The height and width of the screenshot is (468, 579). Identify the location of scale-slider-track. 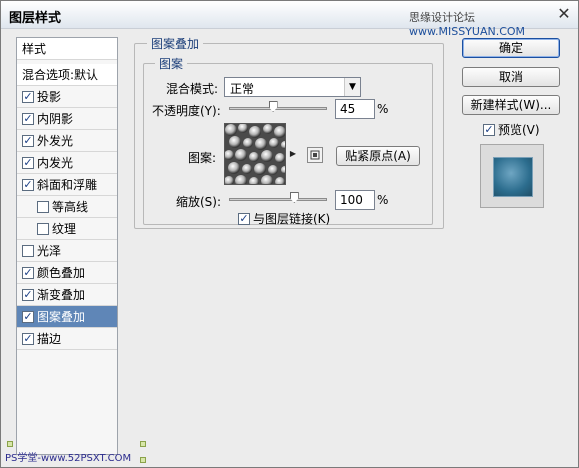
(278, 199).